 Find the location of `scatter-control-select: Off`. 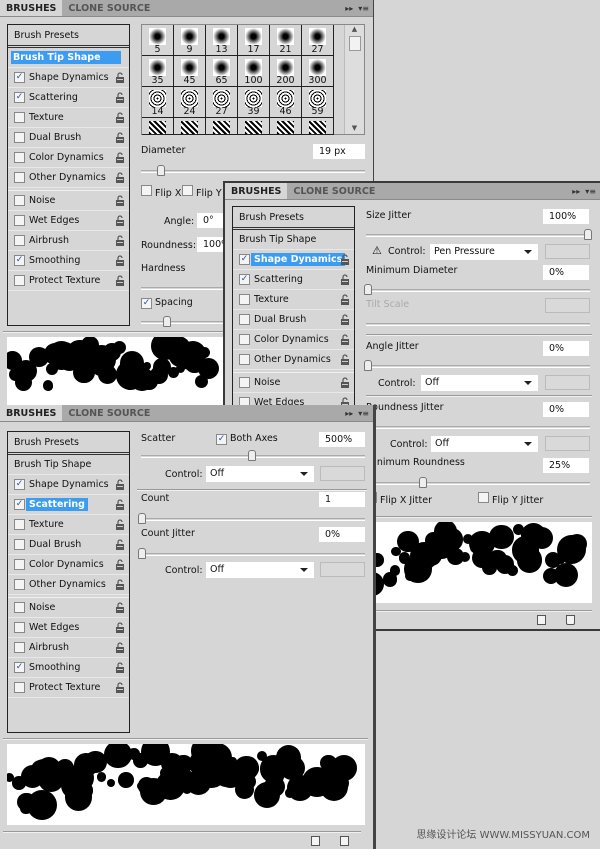

scatter-control-select: Off is located at coordinates (260, 474).